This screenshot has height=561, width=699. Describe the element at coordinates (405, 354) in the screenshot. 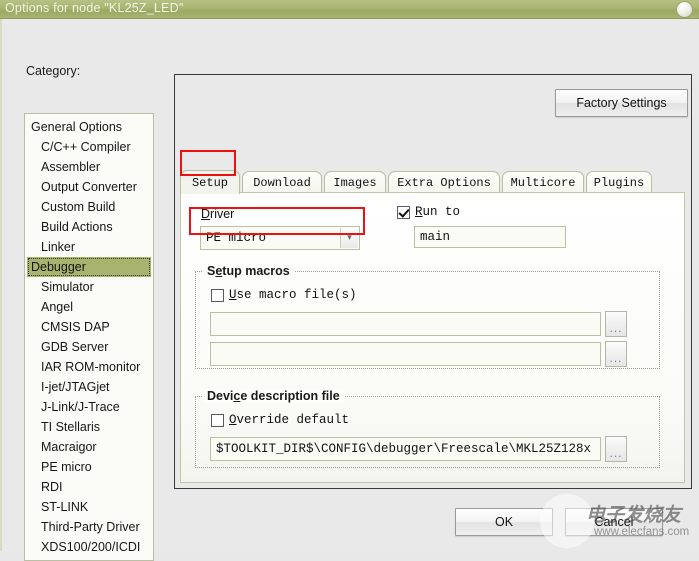

I see `macro-file-2-input` at that location.